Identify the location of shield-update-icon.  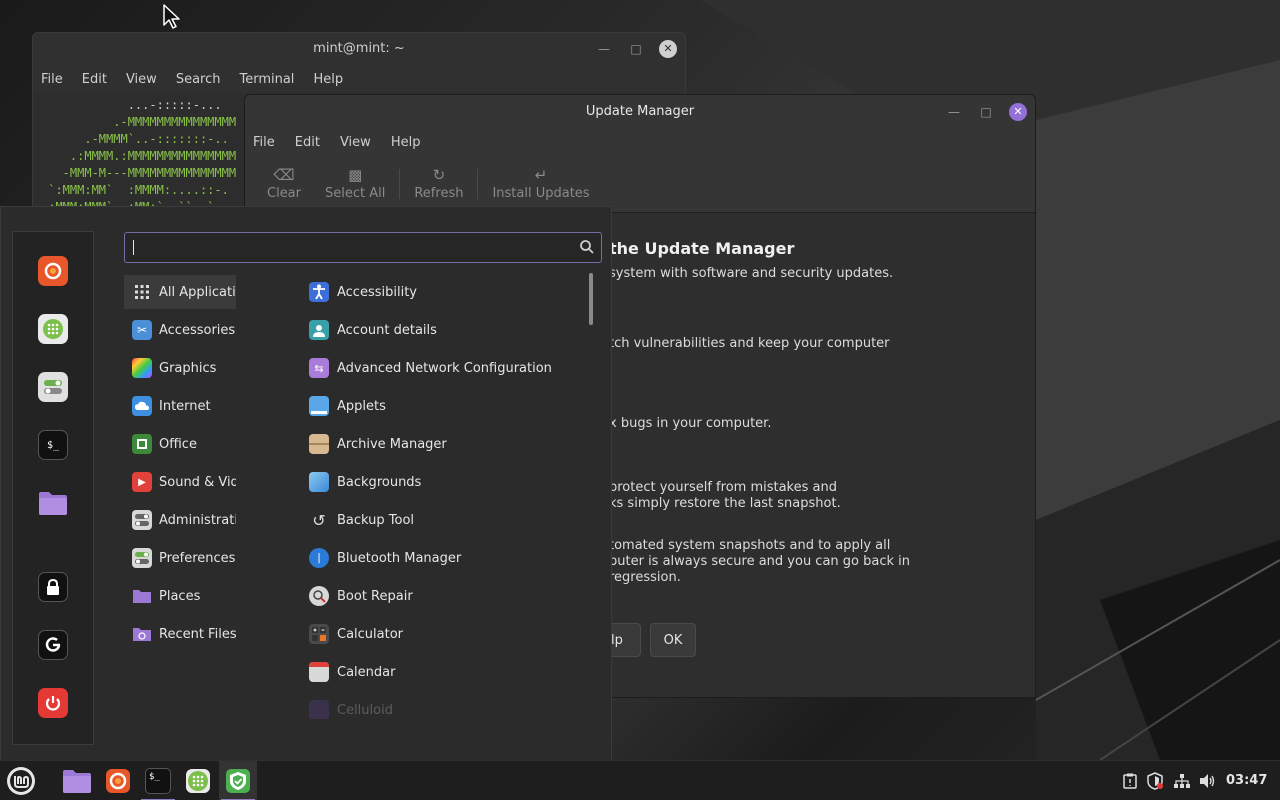
(1155, 780).